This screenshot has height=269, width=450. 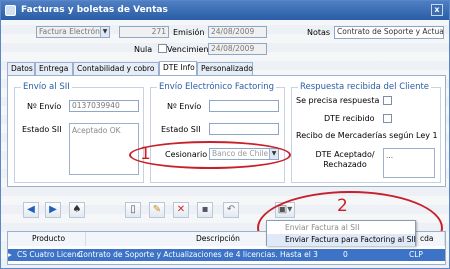 I want to click on row-moneda: CLP, so click(x=416, y=254).